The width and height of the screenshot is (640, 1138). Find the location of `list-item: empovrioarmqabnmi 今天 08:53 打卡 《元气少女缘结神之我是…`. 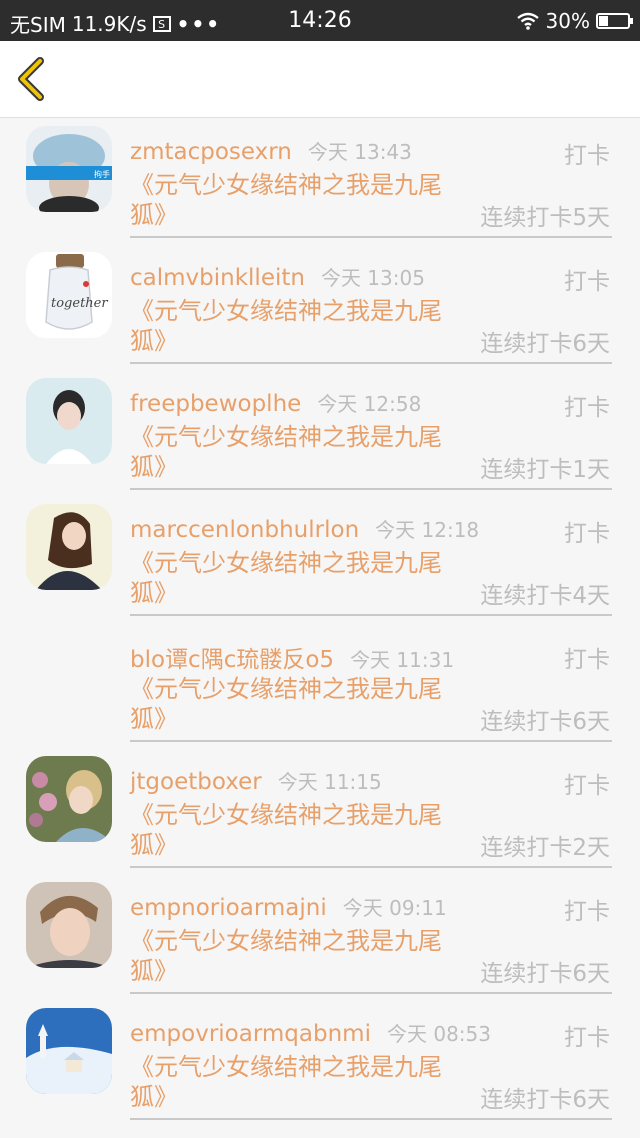

list-item: empovrioarmqabnmi 今天 08:53 打卡 《元气少女缘结神之我是… is located at coordinates (320, 1063).